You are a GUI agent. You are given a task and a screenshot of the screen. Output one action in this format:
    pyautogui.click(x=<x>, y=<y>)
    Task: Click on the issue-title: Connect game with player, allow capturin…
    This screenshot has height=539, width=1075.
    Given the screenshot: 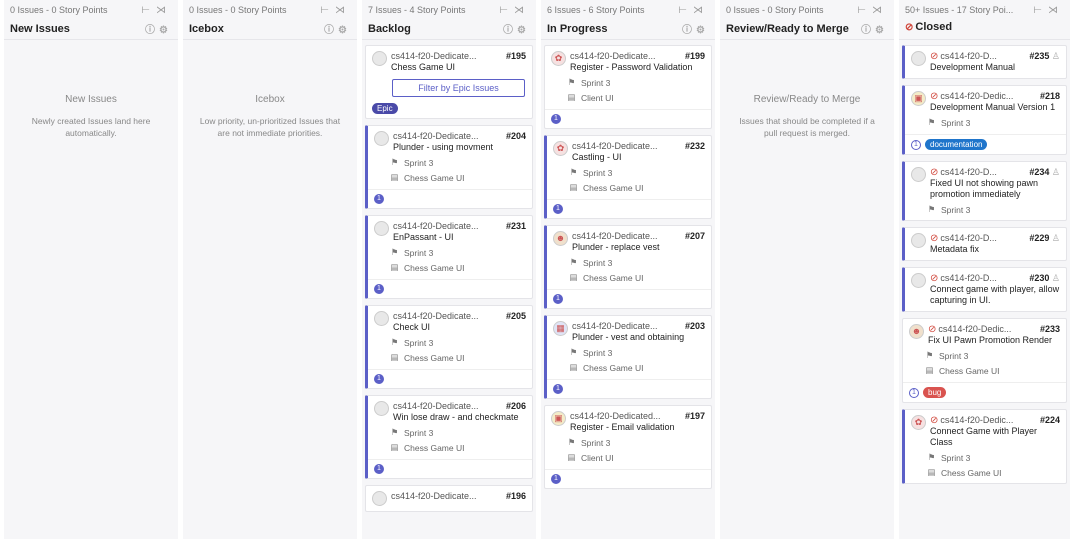 What is the action you would take?
    pyautogui.click(x=995, y=295)
    